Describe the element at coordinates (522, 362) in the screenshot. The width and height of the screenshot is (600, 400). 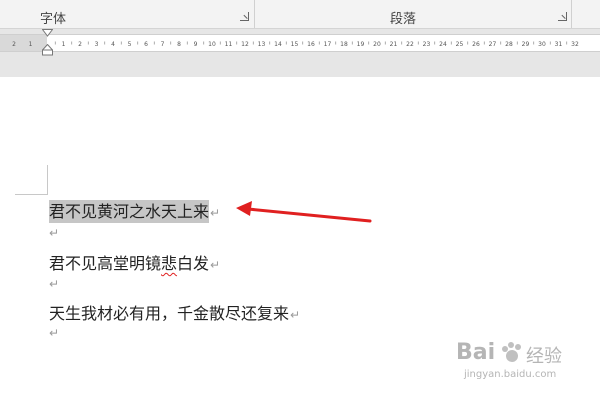
I see `baidu-jingyan-watermark: Bai 经验 jingyan.baidu.com` at that location.